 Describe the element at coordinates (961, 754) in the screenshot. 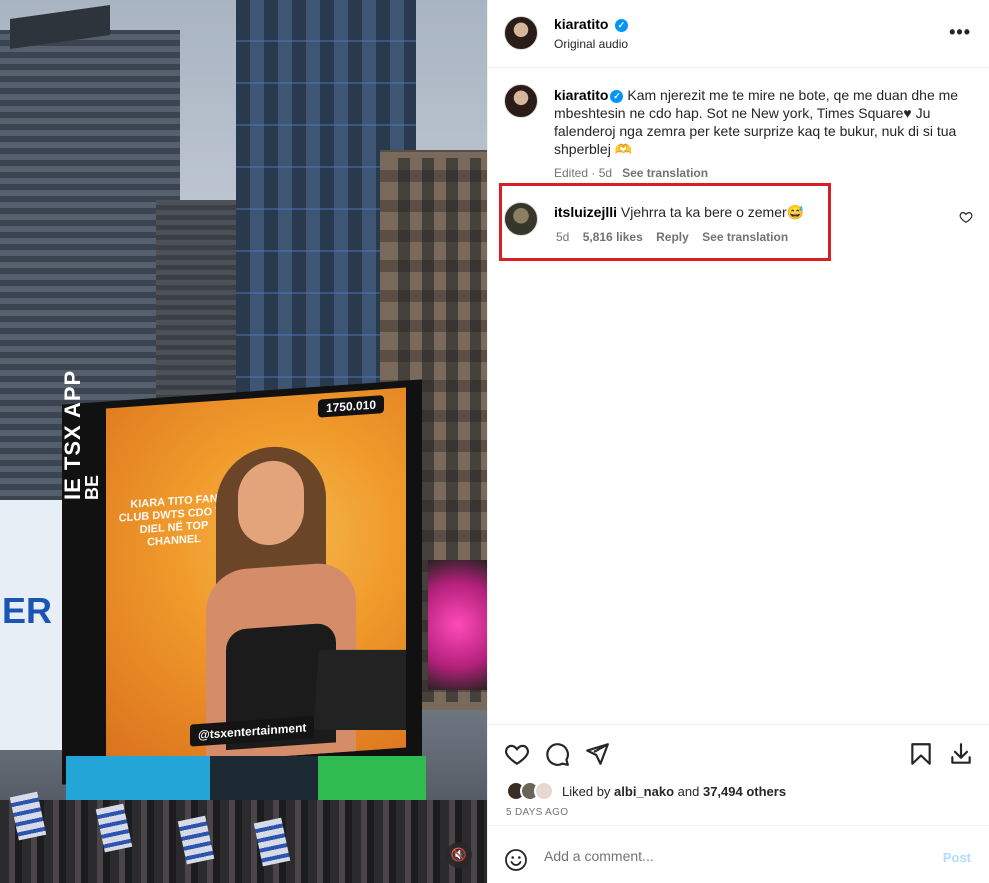

I see `download-icon` at that location.